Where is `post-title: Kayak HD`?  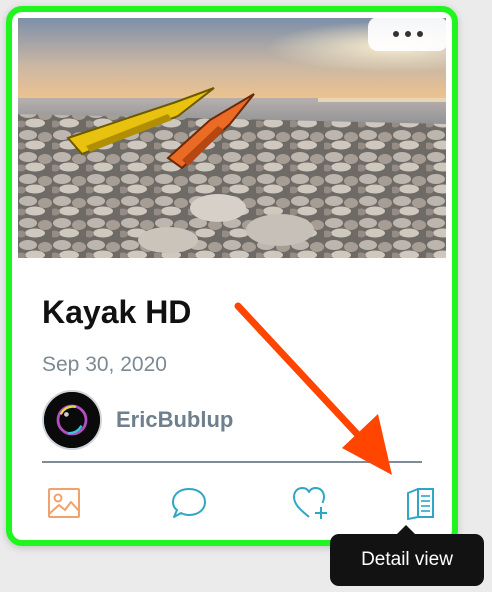 post-title: Kayak HD is located at coordinates (117, 312).